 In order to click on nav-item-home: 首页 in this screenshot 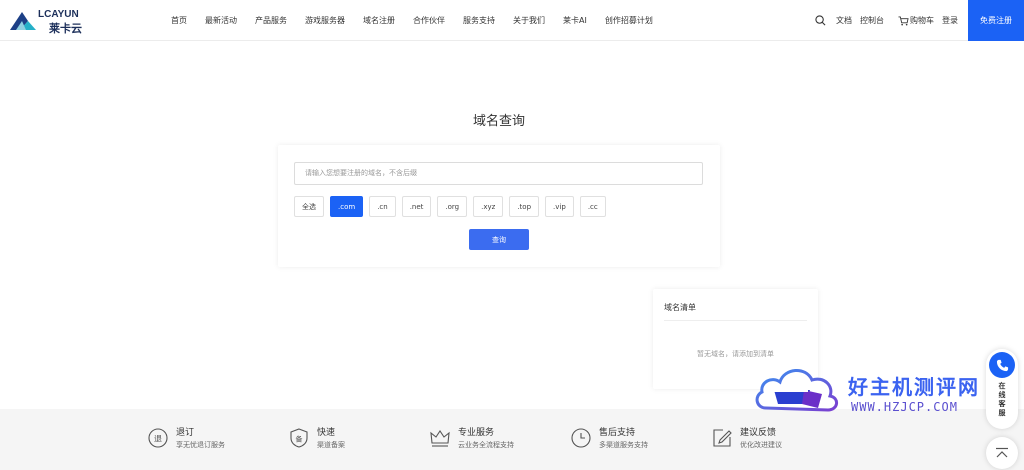, I will do `click(179, 20)`.